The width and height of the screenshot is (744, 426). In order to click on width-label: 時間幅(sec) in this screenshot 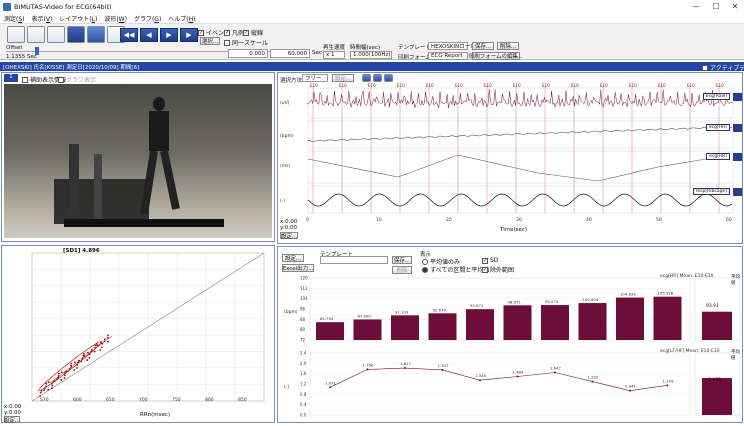, I will do `click(365, 47)`.